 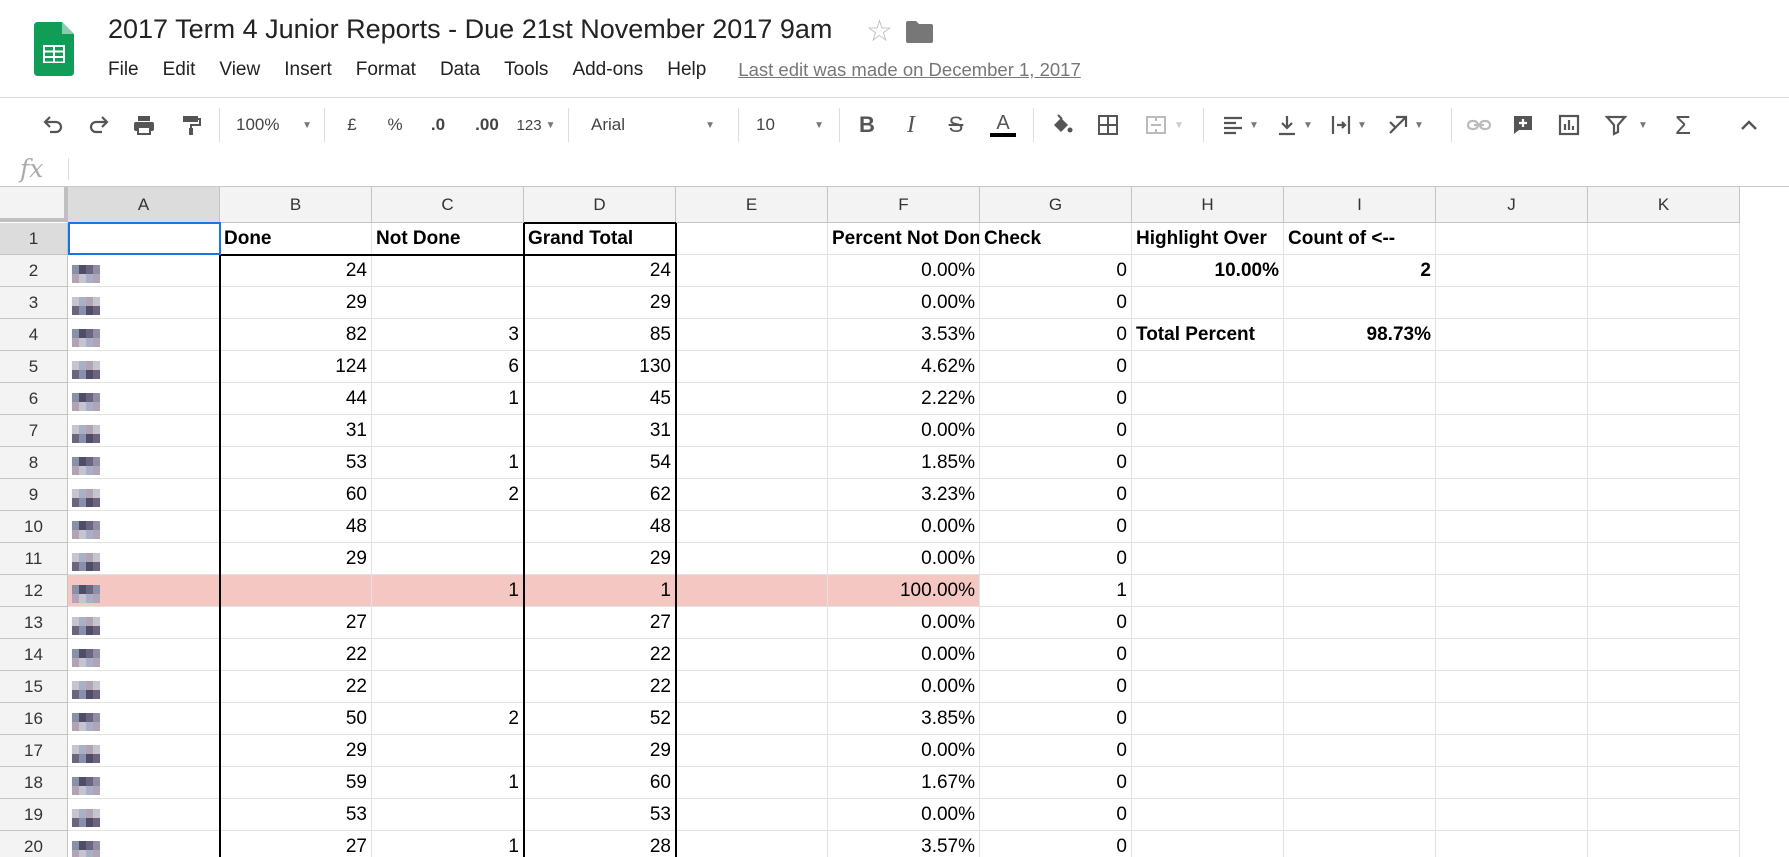 What do you see at coordinates (352, 125) in the screenshot?
I see `currency-format-button: £` at bounding box center [352, 125].